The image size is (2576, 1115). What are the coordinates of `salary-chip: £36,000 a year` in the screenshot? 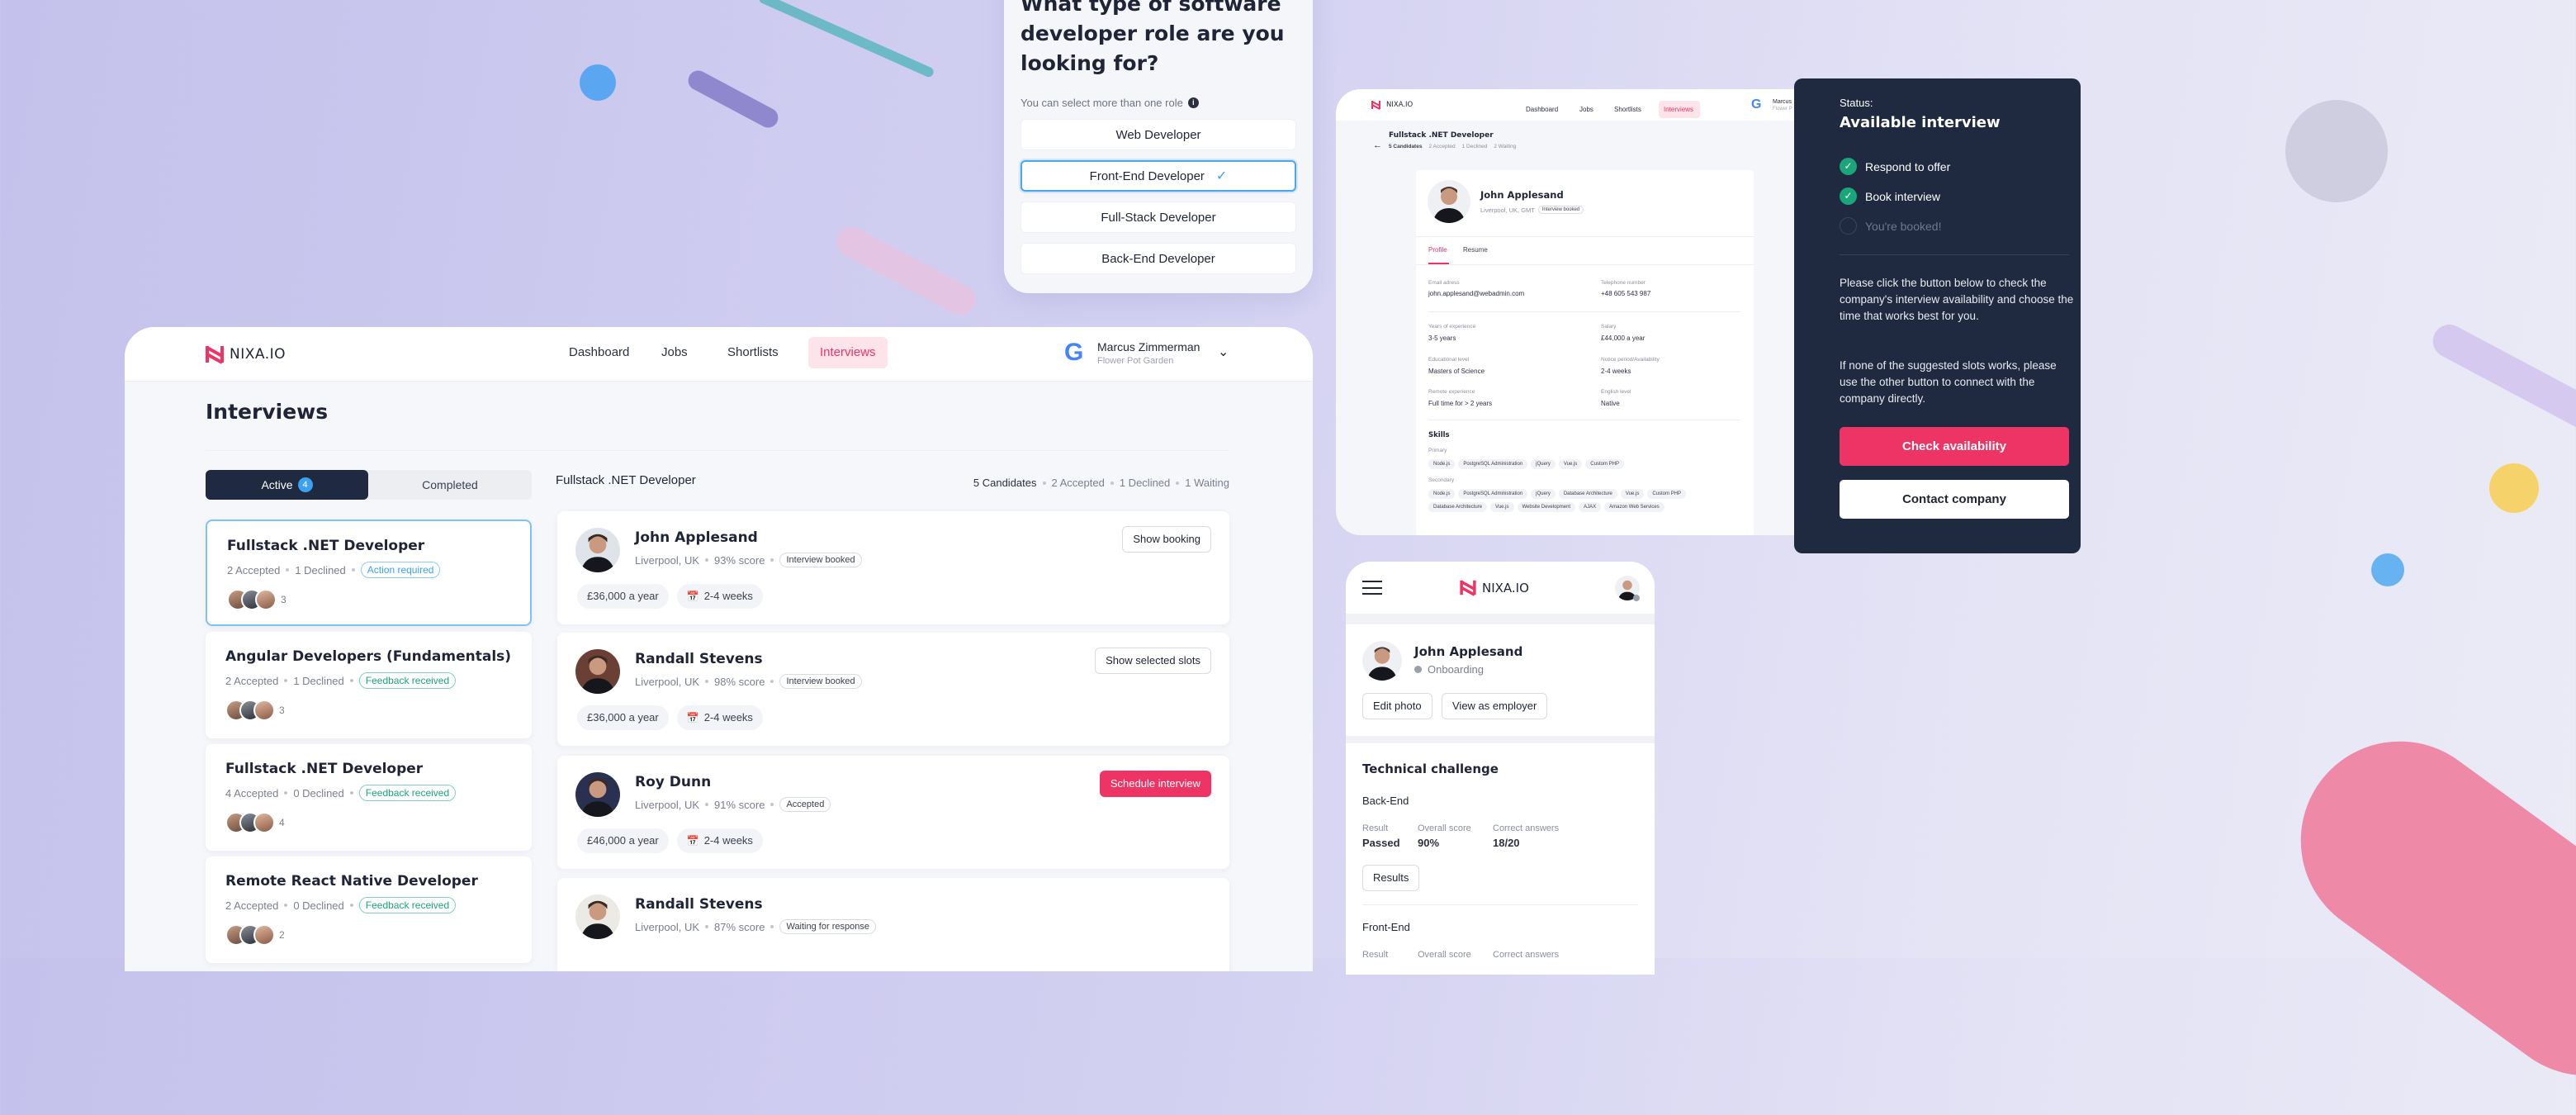 It's located at (623, 596).